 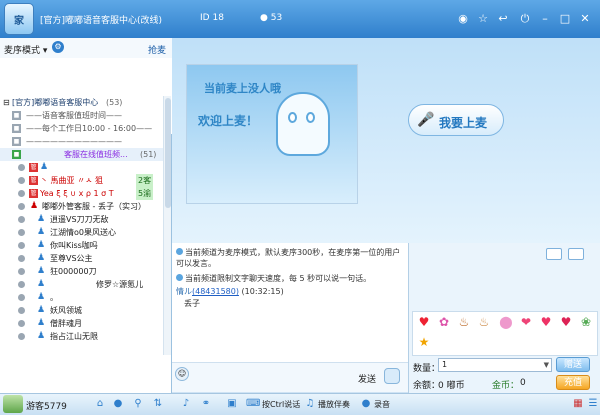 I want to click on flower-icon: ✿, so click(x=444, y=322).